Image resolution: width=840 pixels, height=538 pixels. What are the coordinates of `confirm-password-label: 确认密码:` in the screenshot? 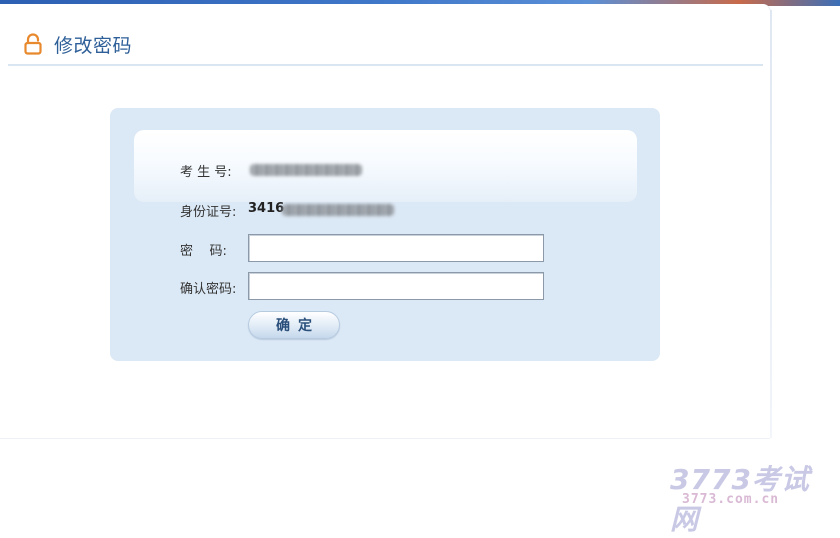 It's located at (208, 289).